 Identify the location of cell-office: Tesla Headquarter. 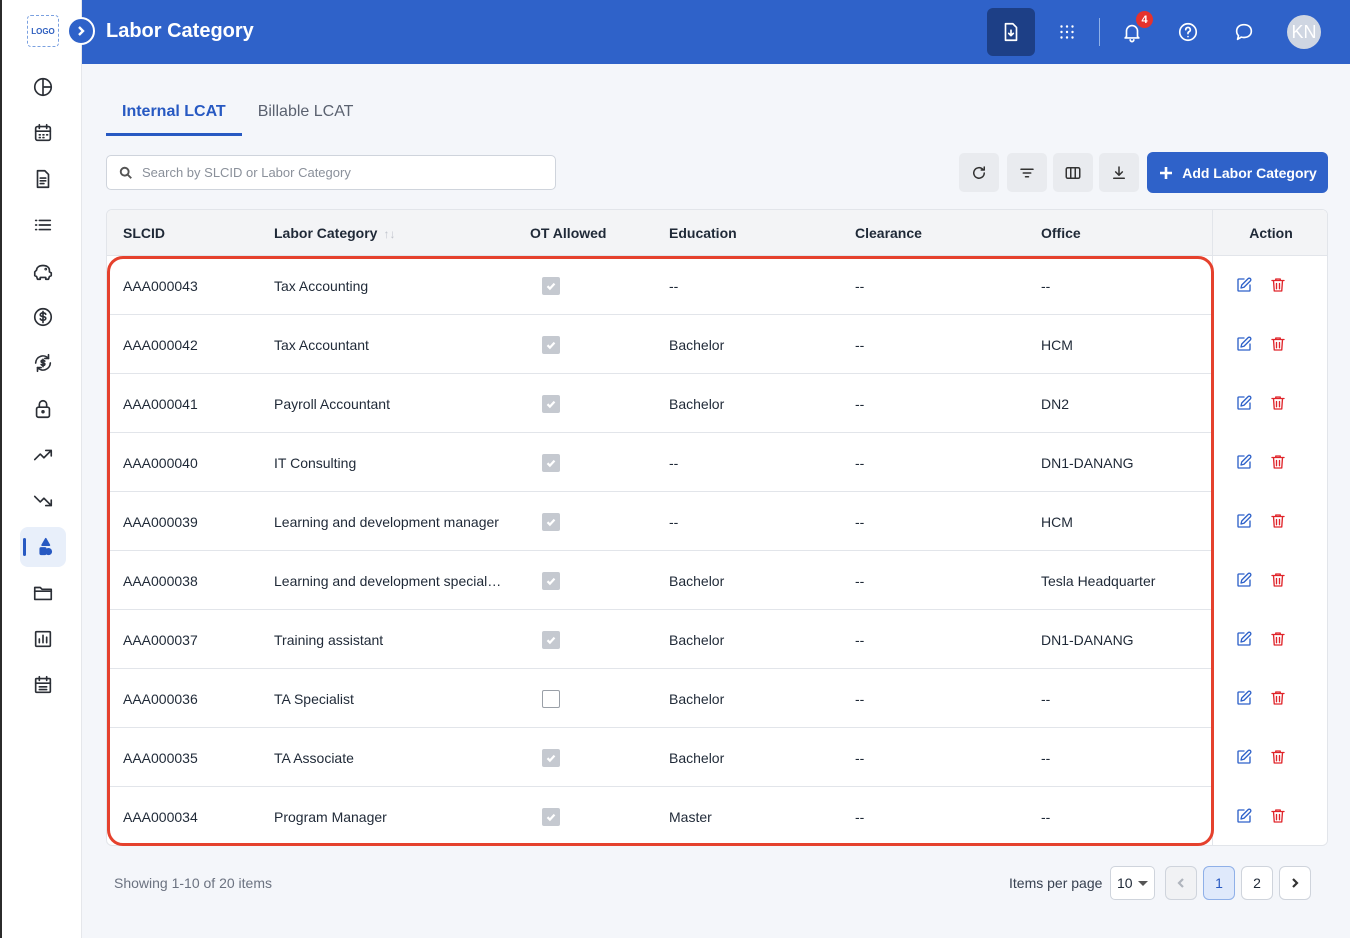
(1098, 581).